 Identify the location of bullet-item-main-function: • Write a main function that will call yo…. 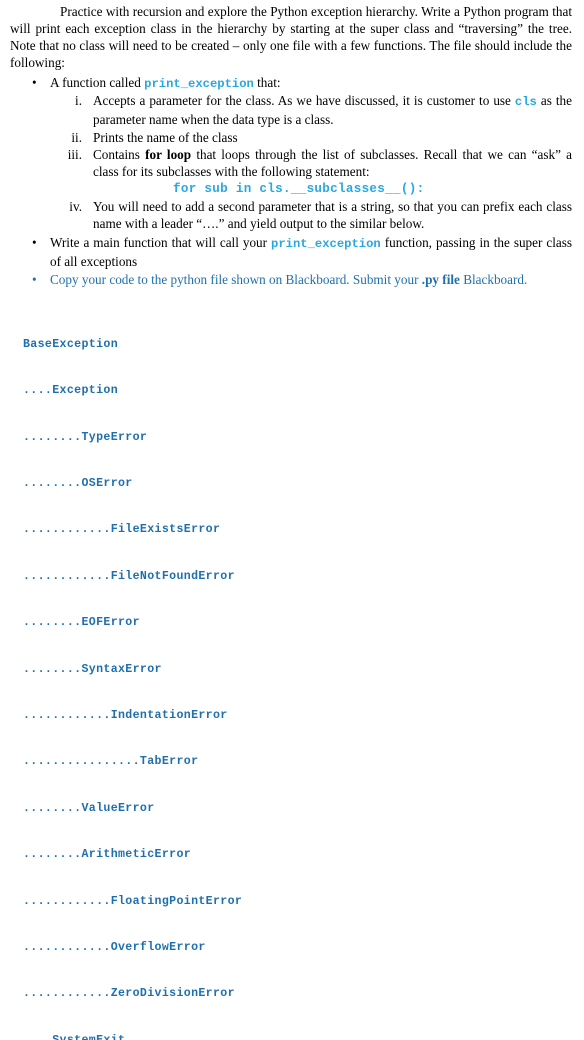
(292, 252).